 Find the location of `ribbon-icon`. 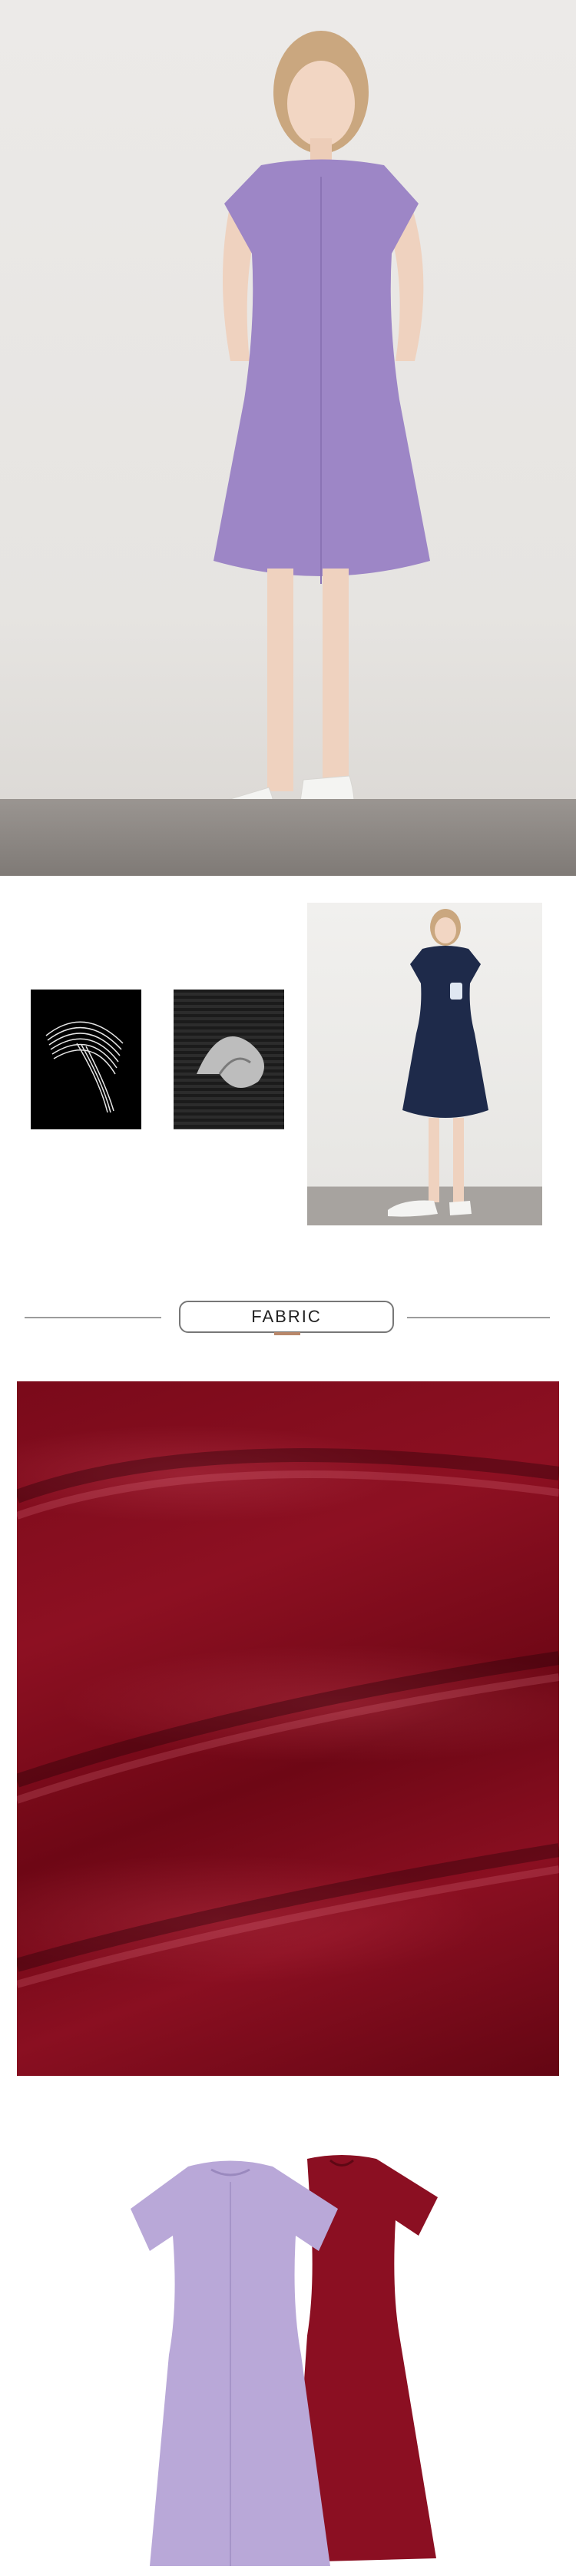

ribbon-icon is located at coordinates (230, 1062).